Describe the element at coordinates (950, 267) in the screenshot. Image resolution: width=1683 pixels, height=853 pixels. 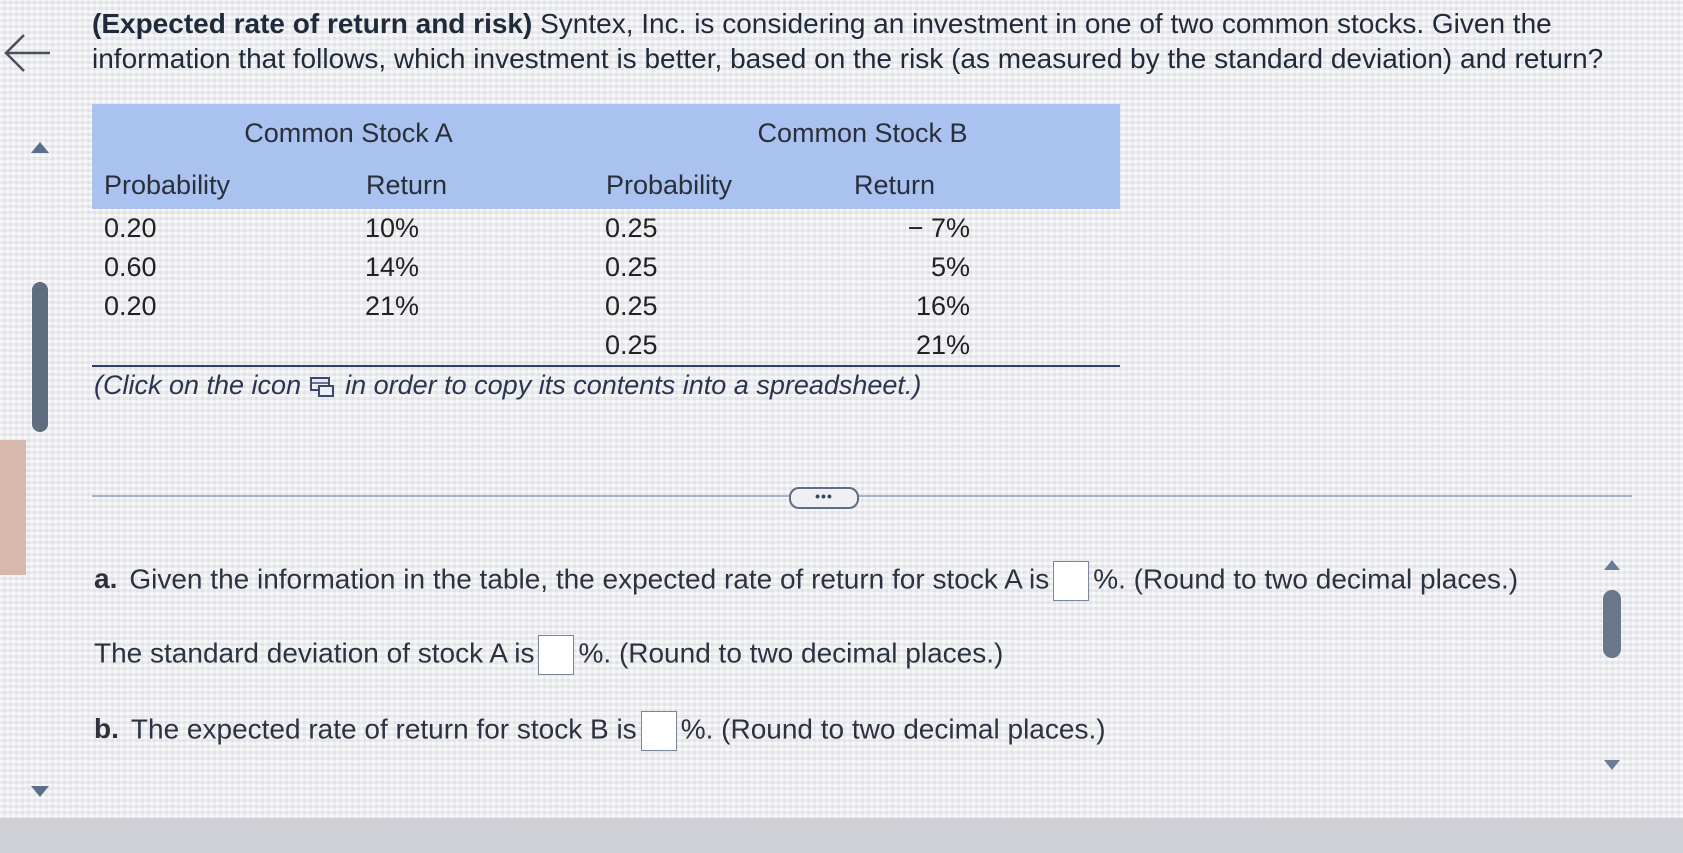
I see `cell-return-b: 5%` at that location.